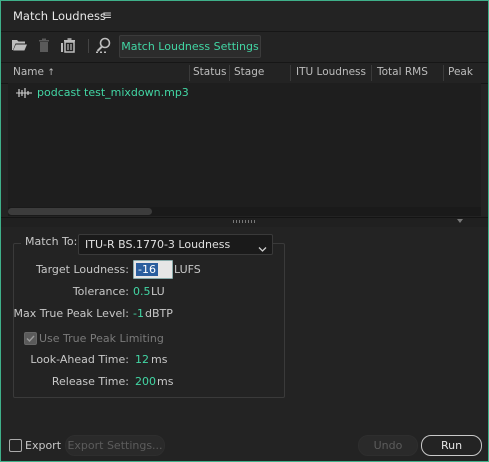 The width and height of the screenshot is (489, 462). I want to click on waveform-icon, so click(24, 94).